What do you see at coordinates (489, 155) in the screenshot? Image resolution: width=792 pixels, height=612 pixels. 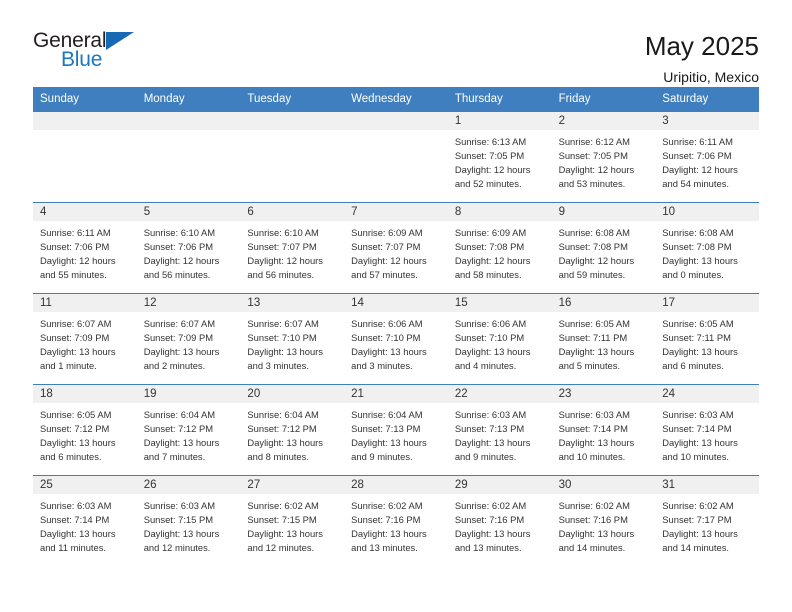 I see `sunset-text: Sunset: 7:05 PM` at bounding box center [489, 155].